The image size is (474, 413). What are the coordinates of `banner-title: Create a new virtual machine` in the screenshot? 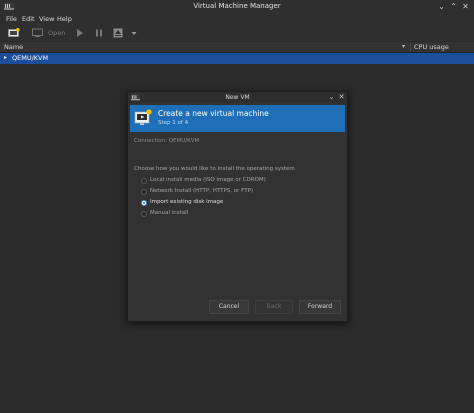 It's located at (213, 113).